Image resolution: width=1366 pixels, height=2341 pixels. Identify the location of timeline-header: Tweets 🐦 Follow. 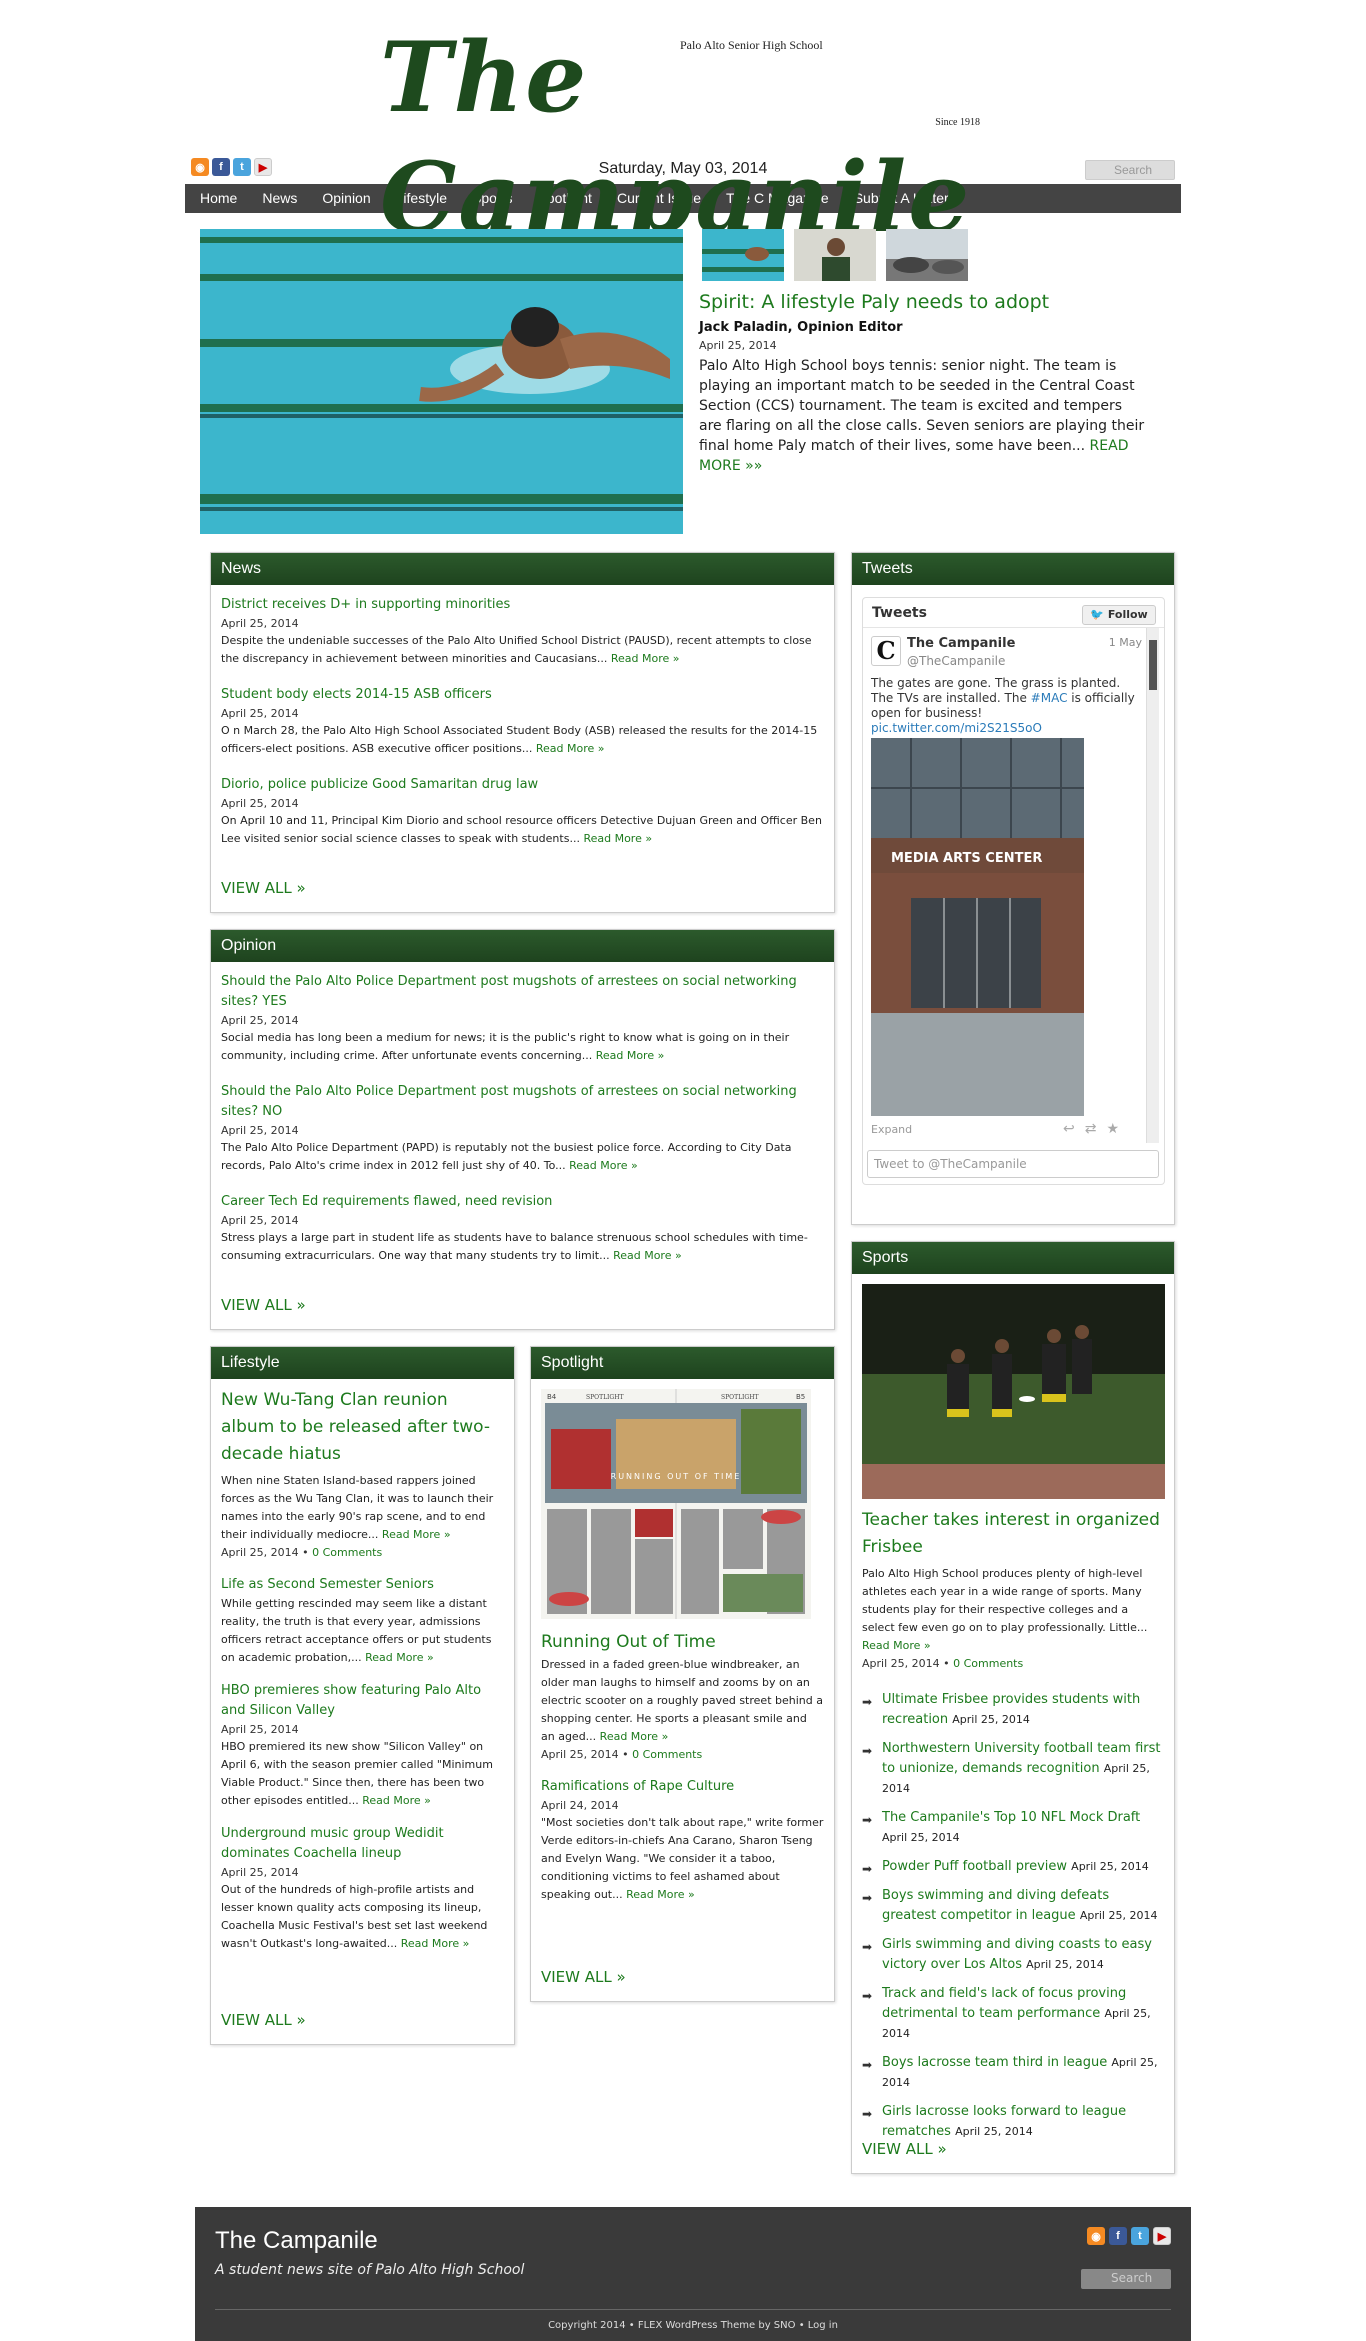
(1013, 613).